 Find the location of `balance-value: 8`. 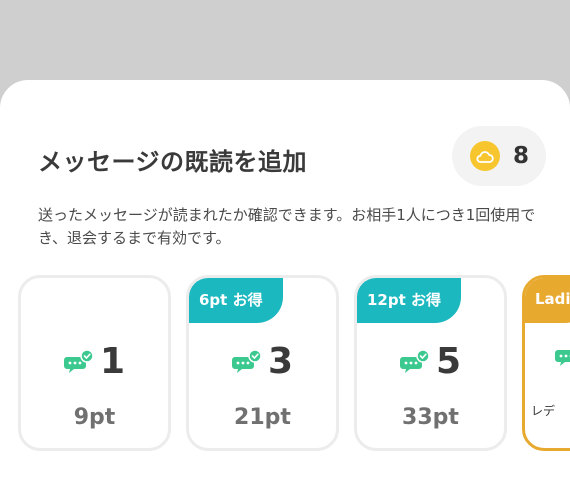

balance-value: 8 is located at coordinates (521, 156).